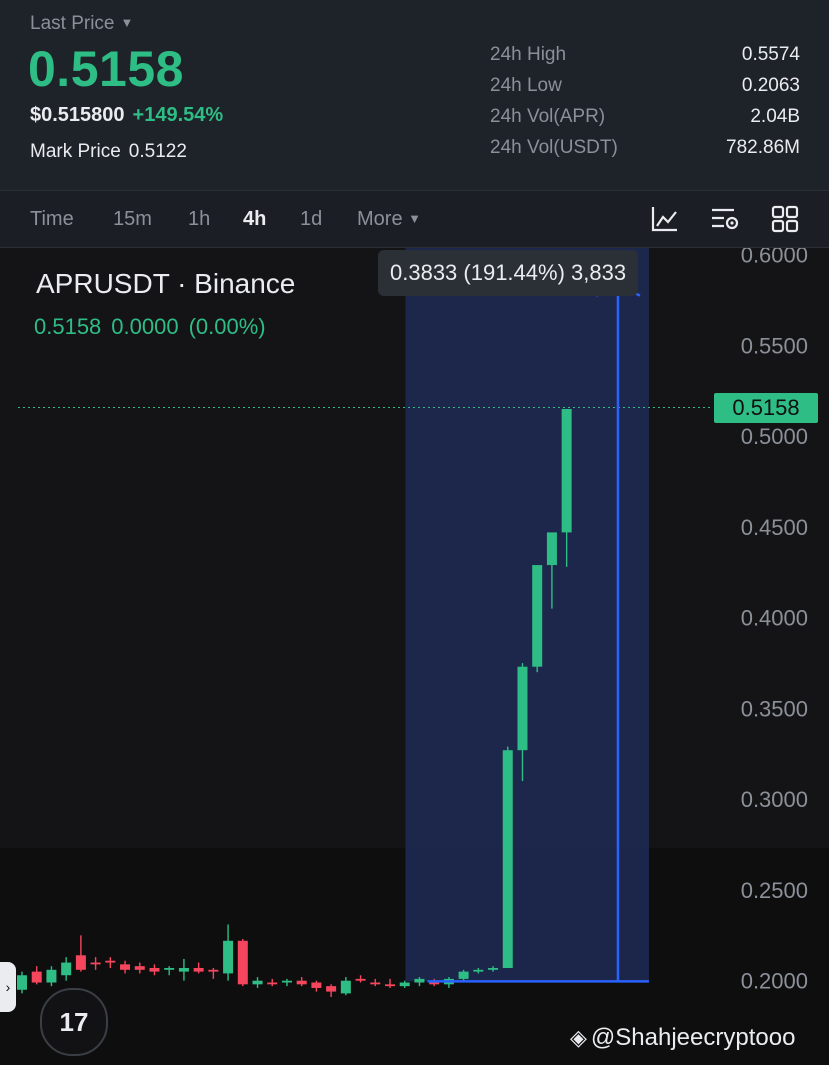 This screenshot has width=829, height=1065. I want to click on last-price-dropdown: Last Price ▼, so click(81, 24).